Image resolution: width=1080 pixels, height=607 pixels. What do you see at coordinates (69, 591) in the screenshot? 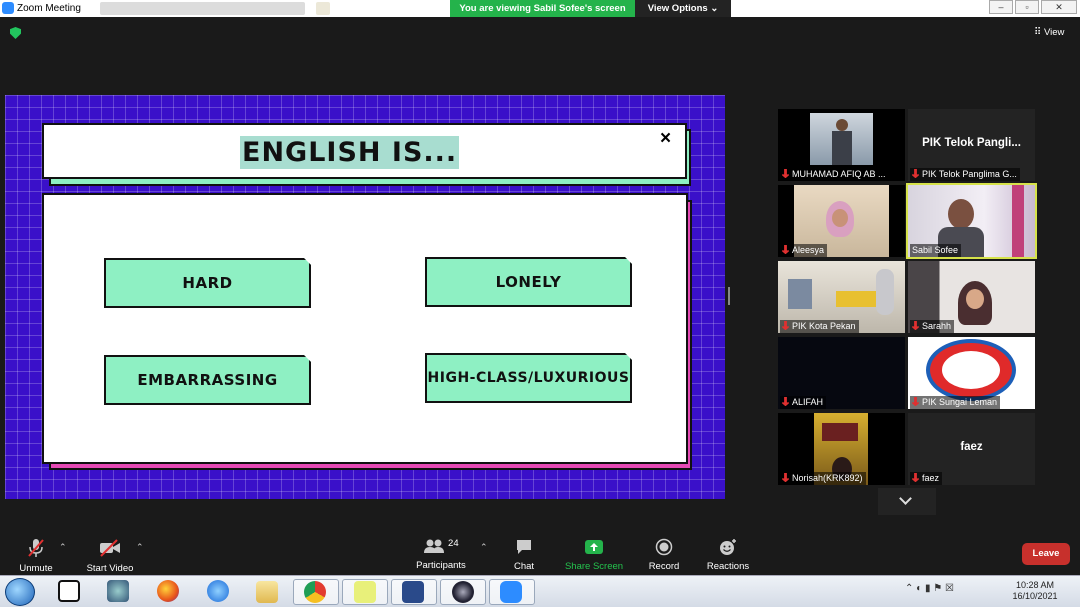
I see `dictionary-app-icon` at bounding box center [69, 591].